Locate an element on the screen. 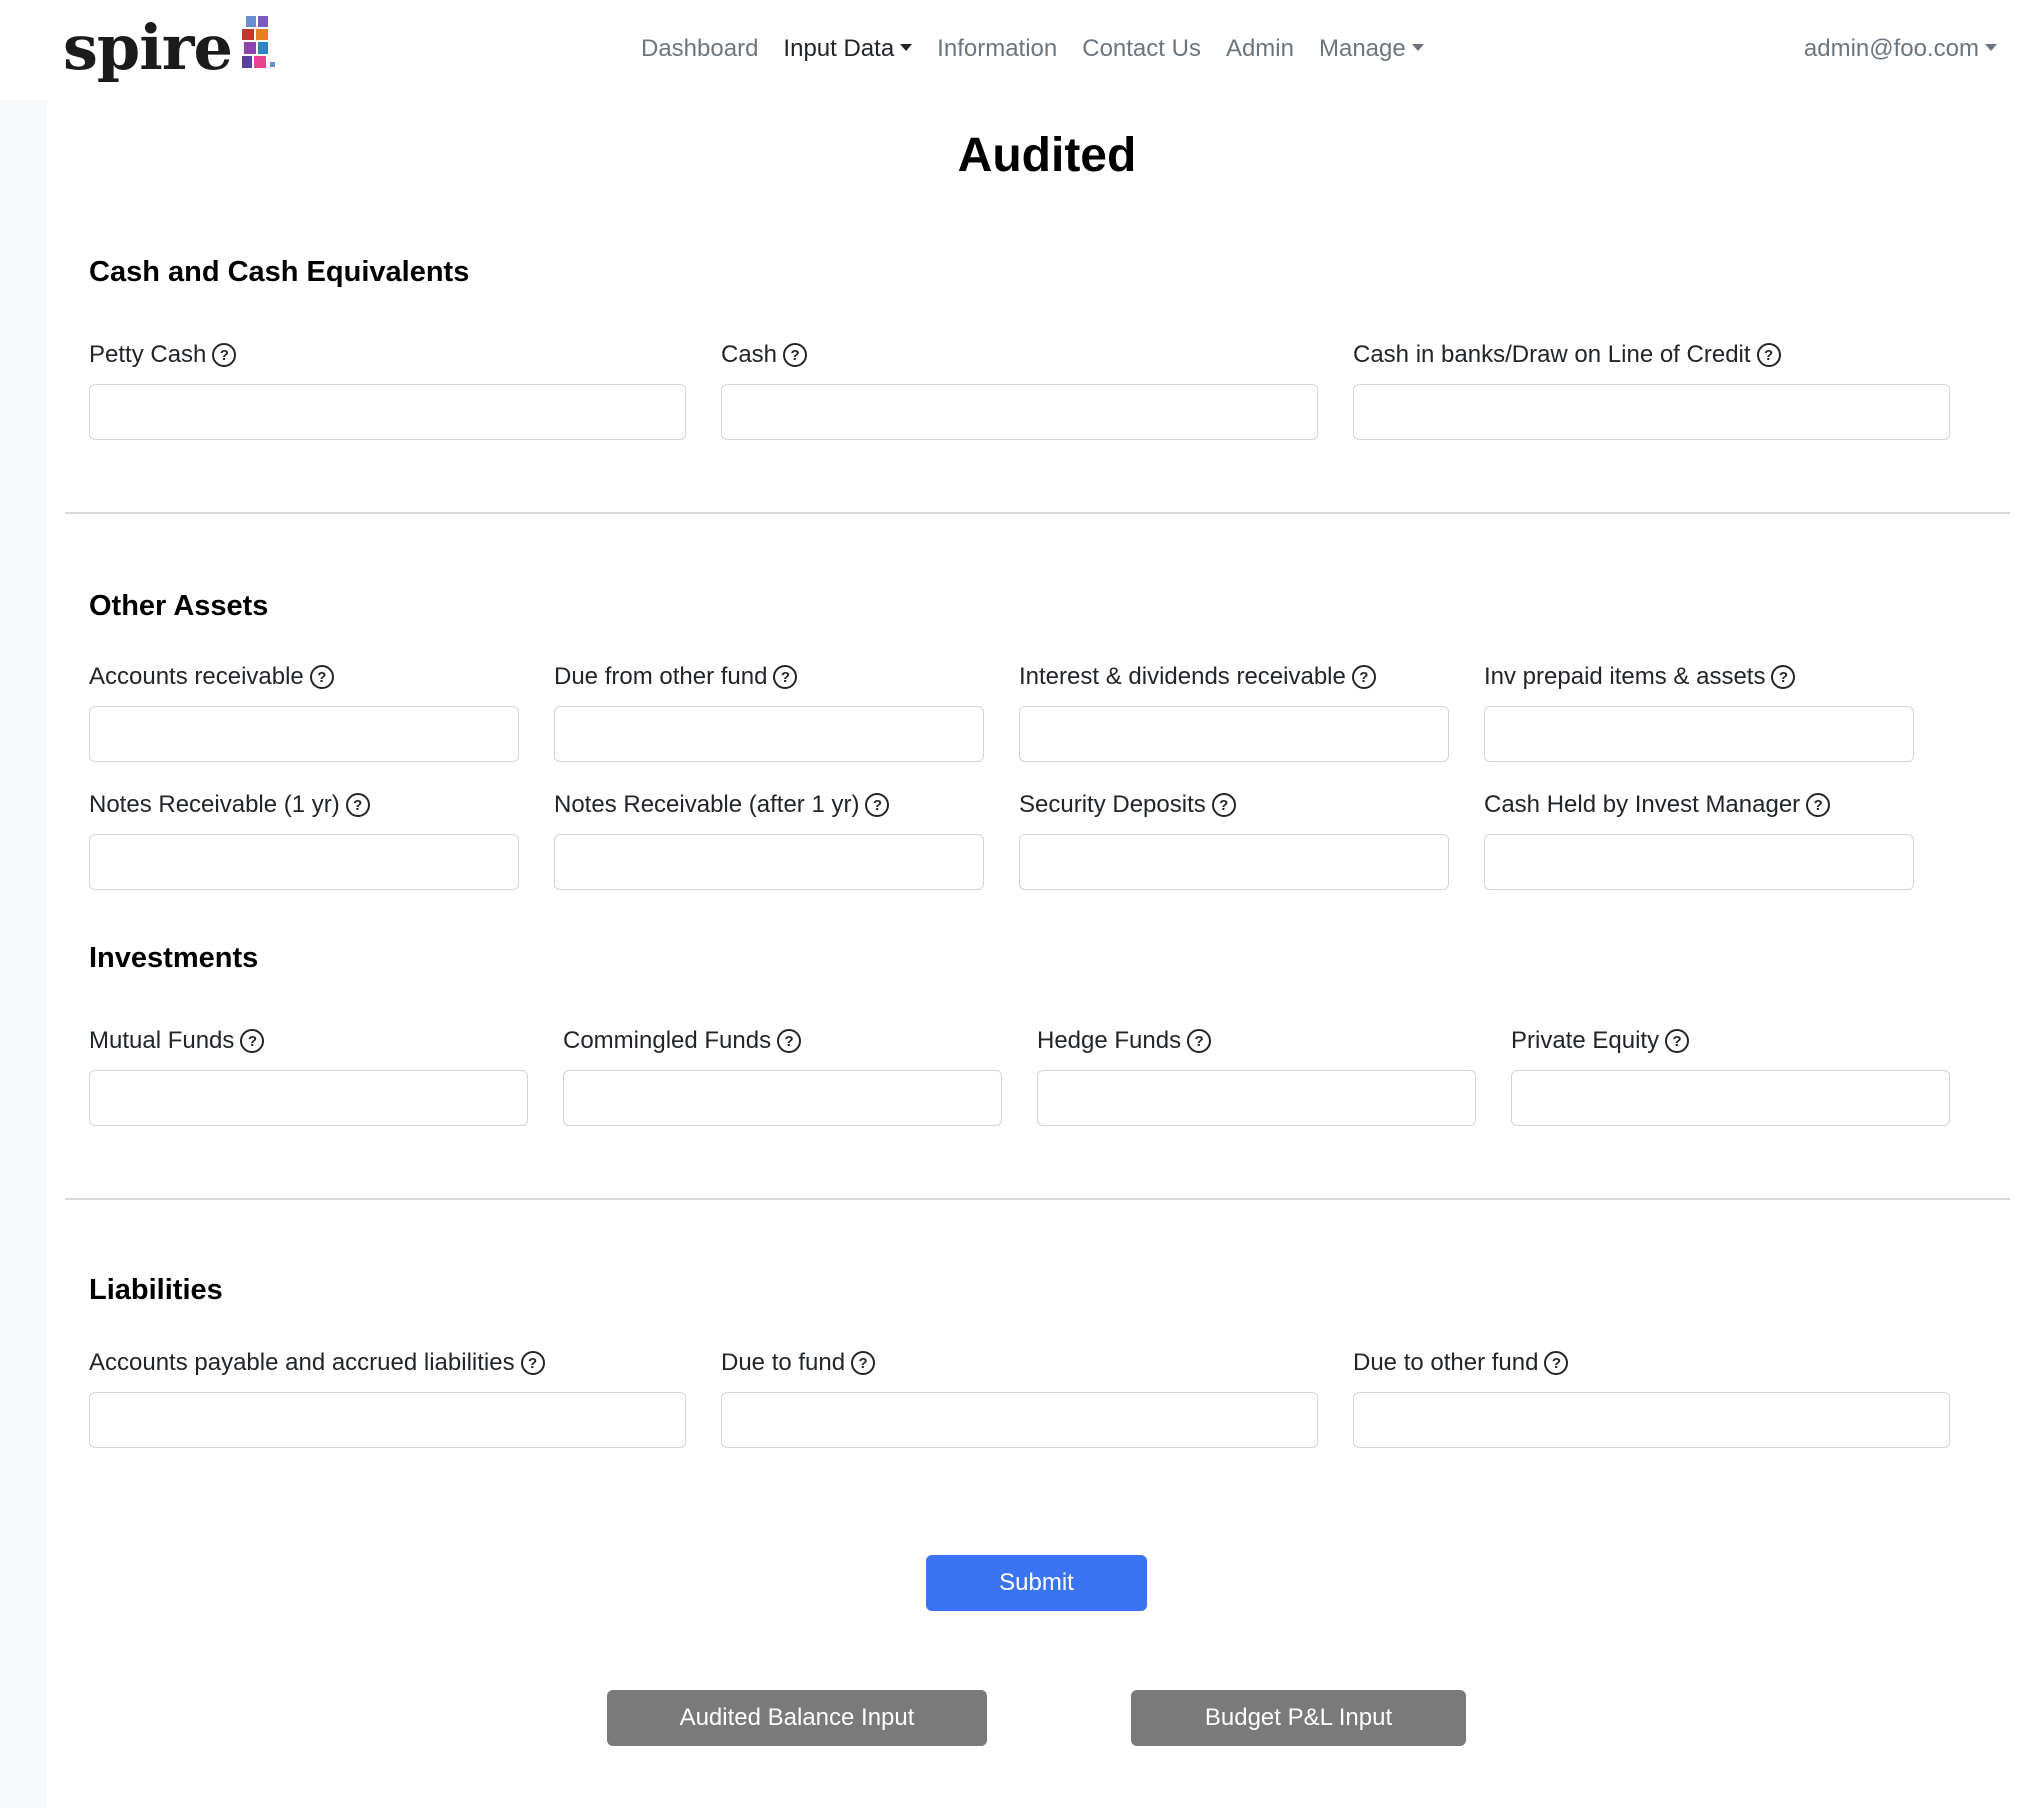  label-text: Accounts payable and accrued liabilities is located at coordinates (302, 1362).